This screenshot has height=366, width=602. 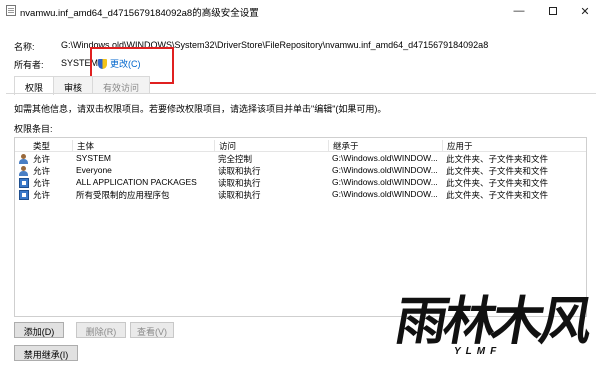 What do you see at coordinates (46, 353) in the screenshot?
I see `disable-inheritance-button: 禁用继承(I)` at bounding box center [46, 353].